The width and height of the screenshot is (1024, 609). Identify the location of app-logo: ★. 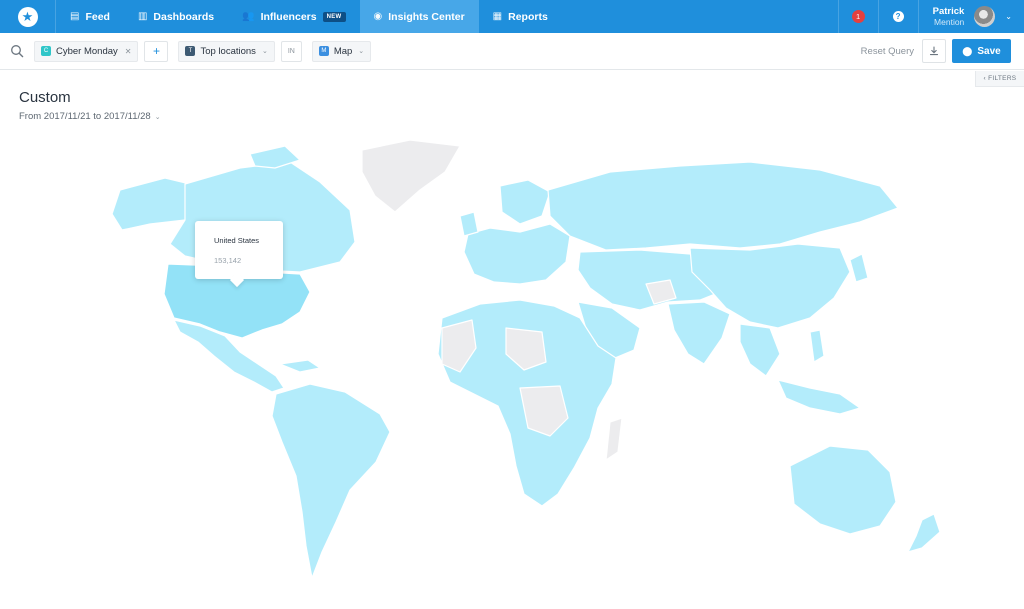
(28, 16).